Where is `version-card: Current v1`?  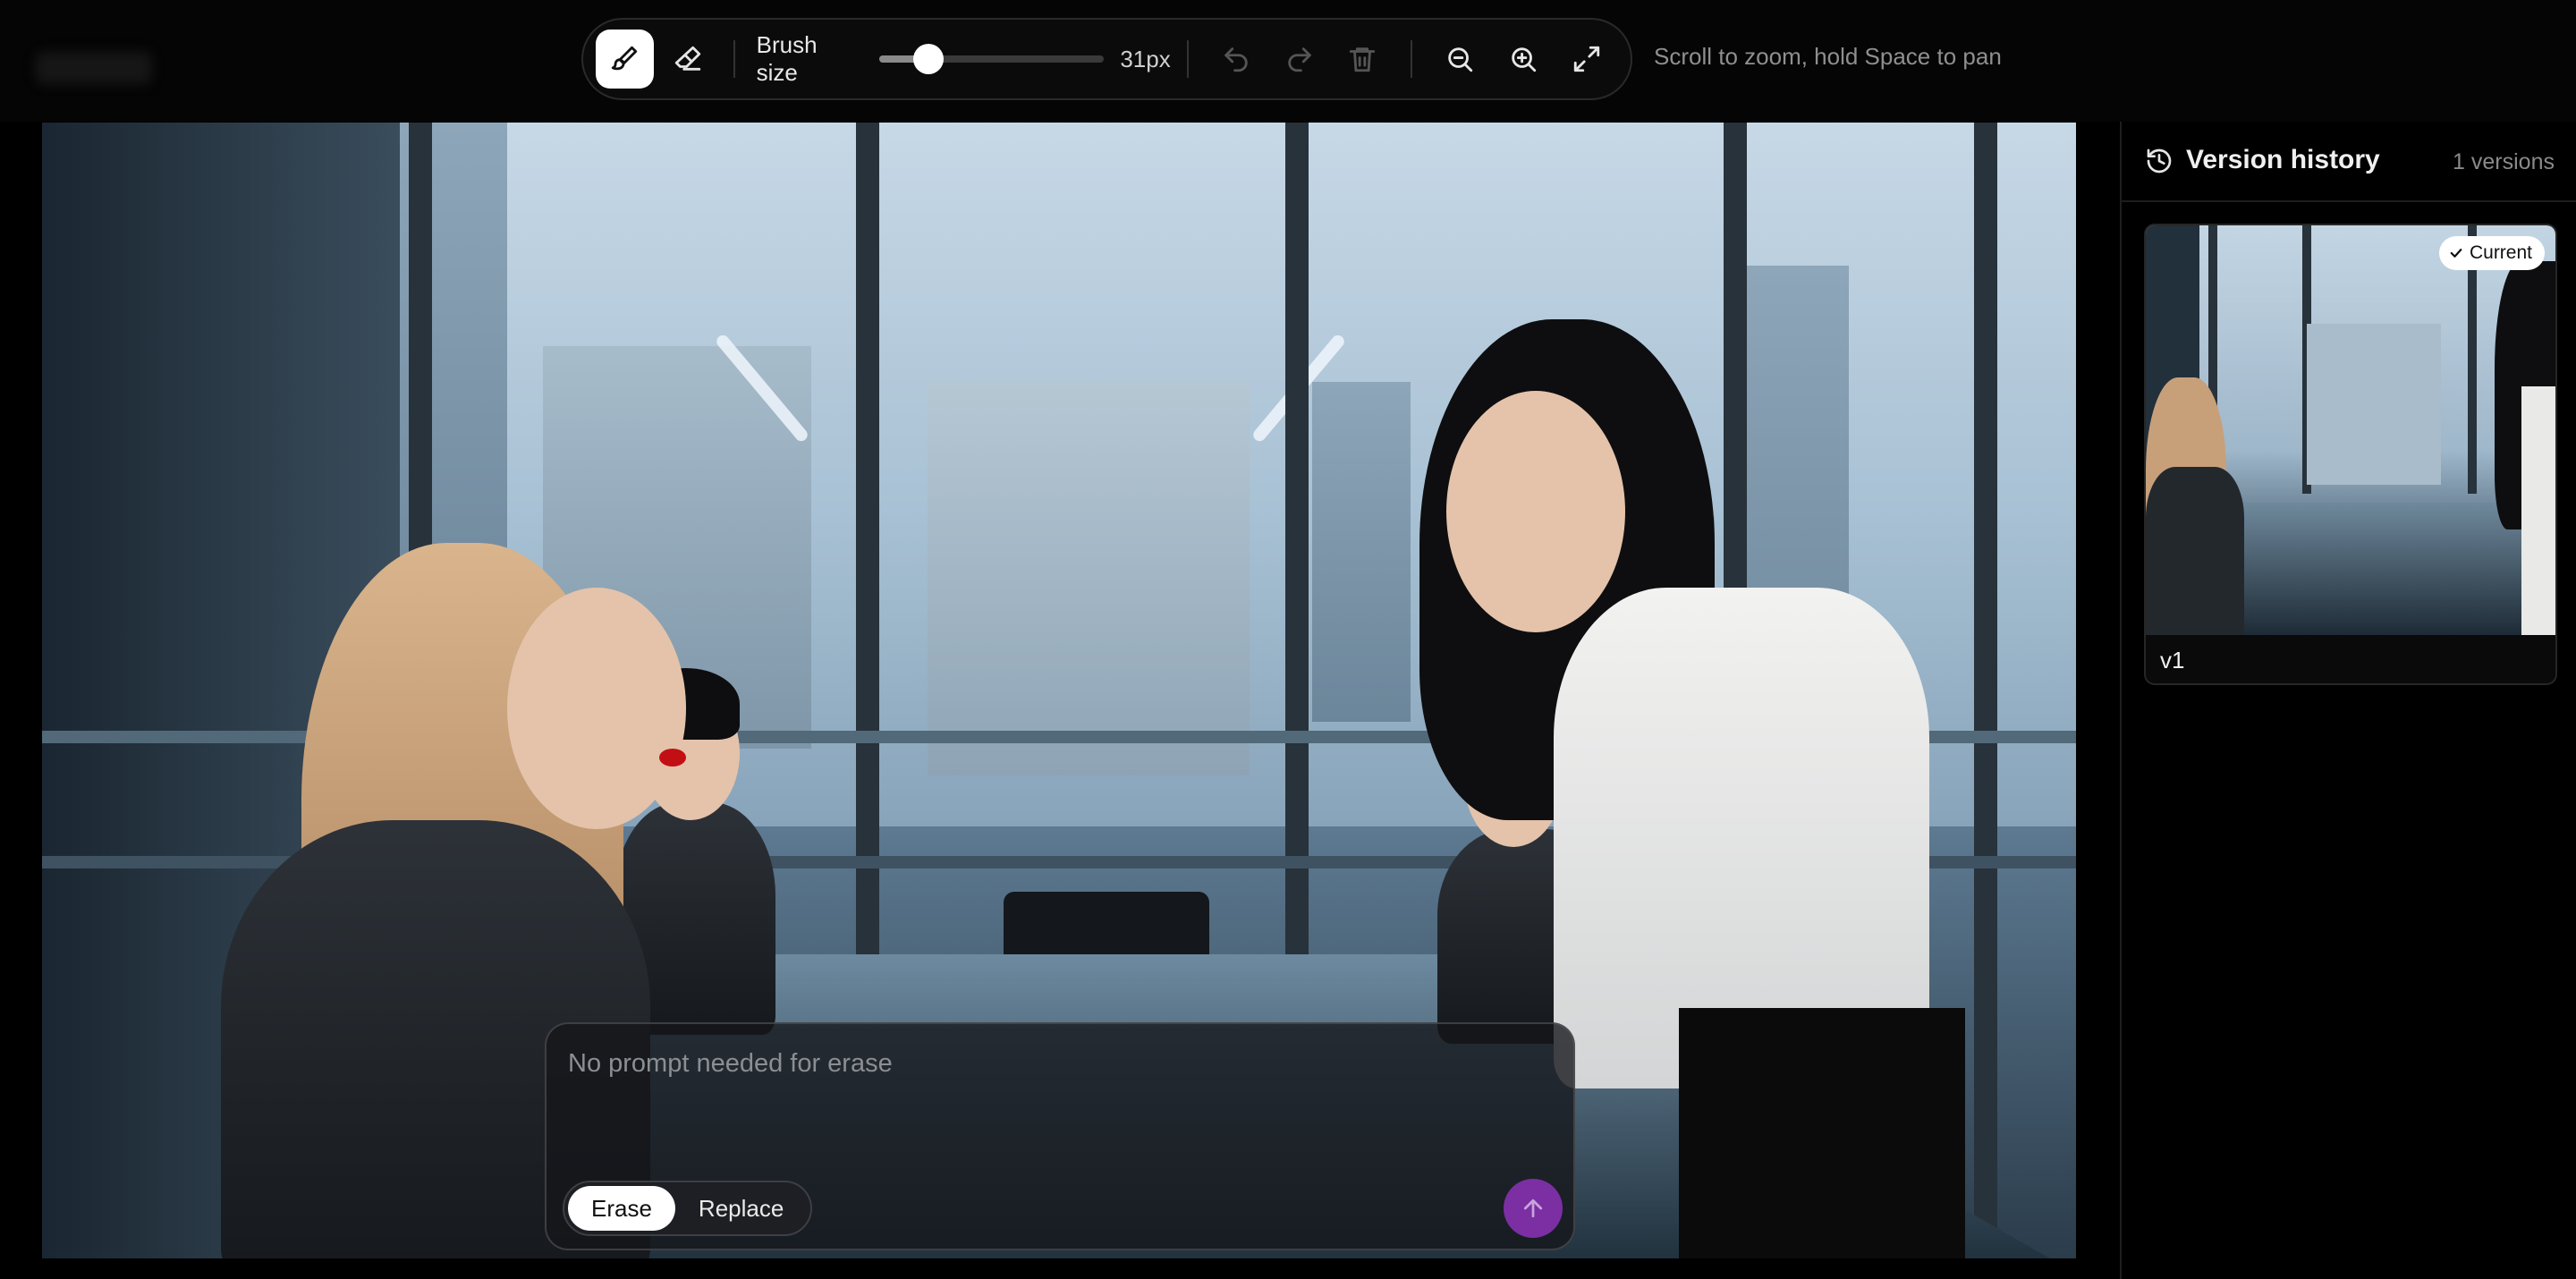 version-card: Current v1 is located at coordinates (2350, 455).